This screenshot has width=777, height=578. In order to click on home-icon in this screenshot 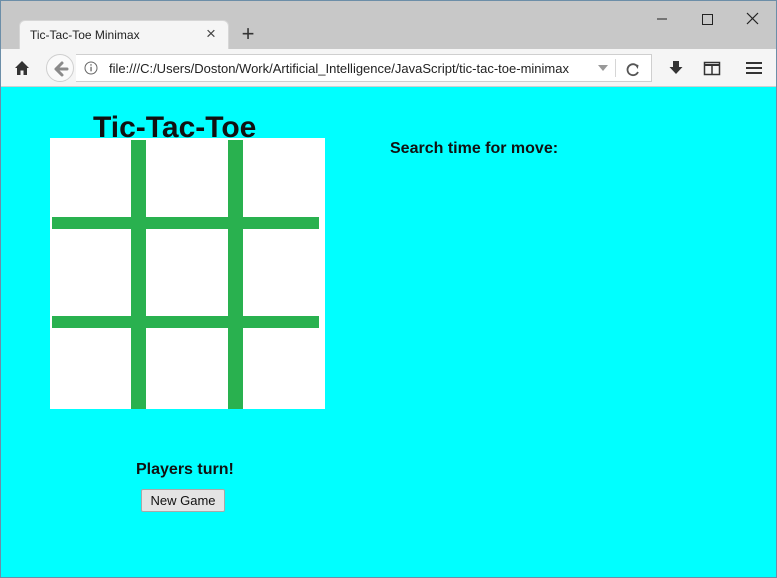, I will do `click(22, 68)`.